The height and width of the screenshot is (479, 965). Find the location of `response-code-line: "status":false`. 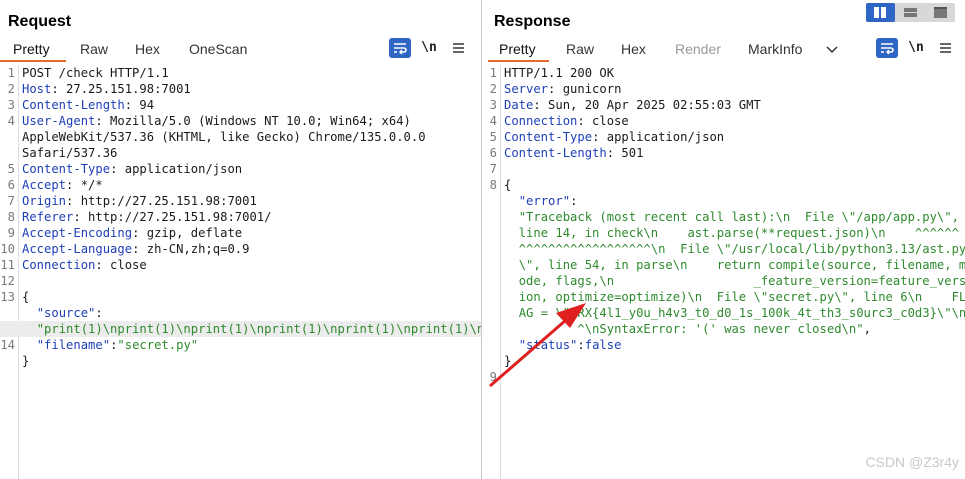

response-code-line: "status":false is located at coordinates (723, 345).